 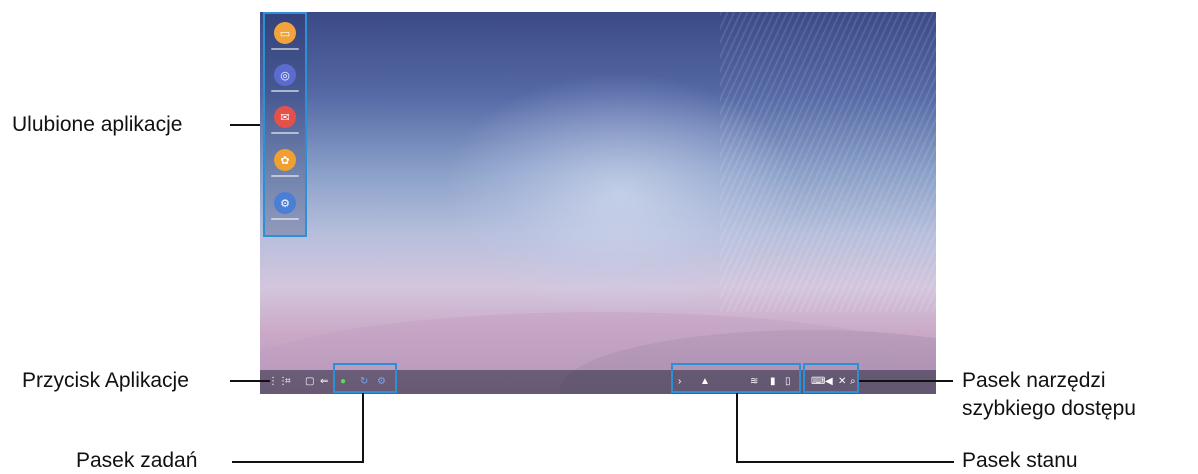 What do you see at coordinates (736, 378) in the screenshot?
I see `status-bar-highlight` at bounding box center [736, 378].